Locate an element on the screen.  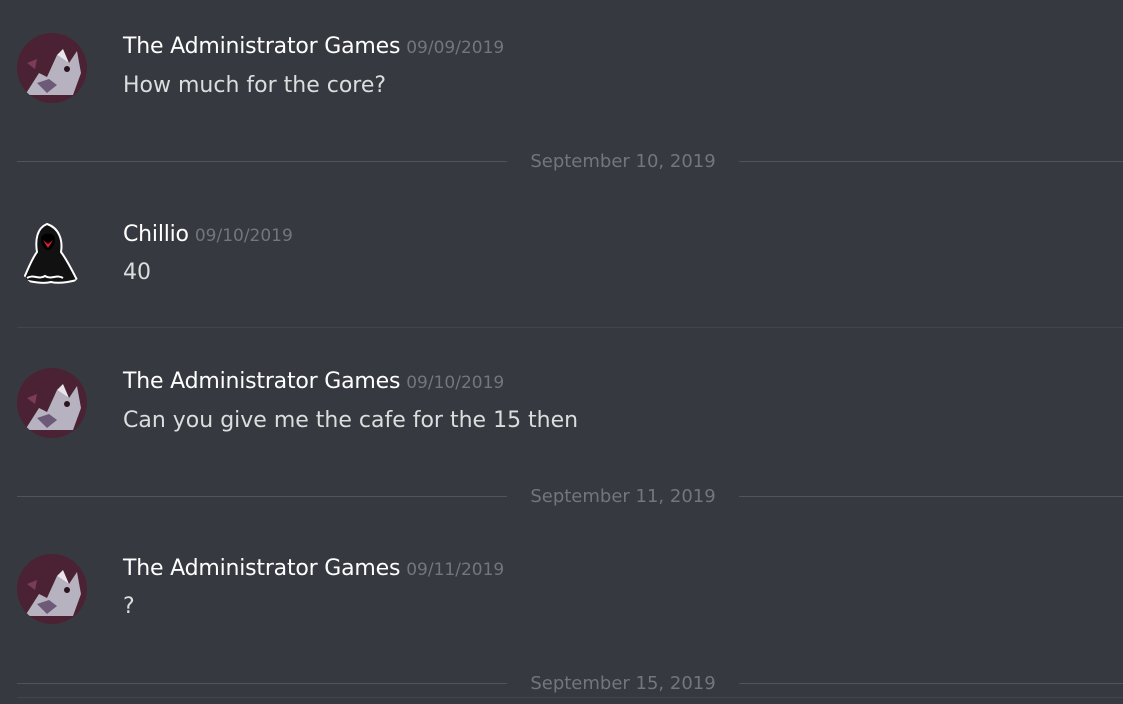
message-header: The Administrator Games 09/09/2019 is located at coordinates (313, 46).